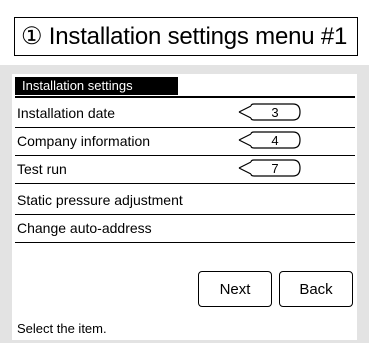 The height and width of the screenshot is (343, 379). What do you see at coordinates (185, 170) in the screenshot?
I see `menu-item-test-run: Test run 7` at bounding box center [185, 170].